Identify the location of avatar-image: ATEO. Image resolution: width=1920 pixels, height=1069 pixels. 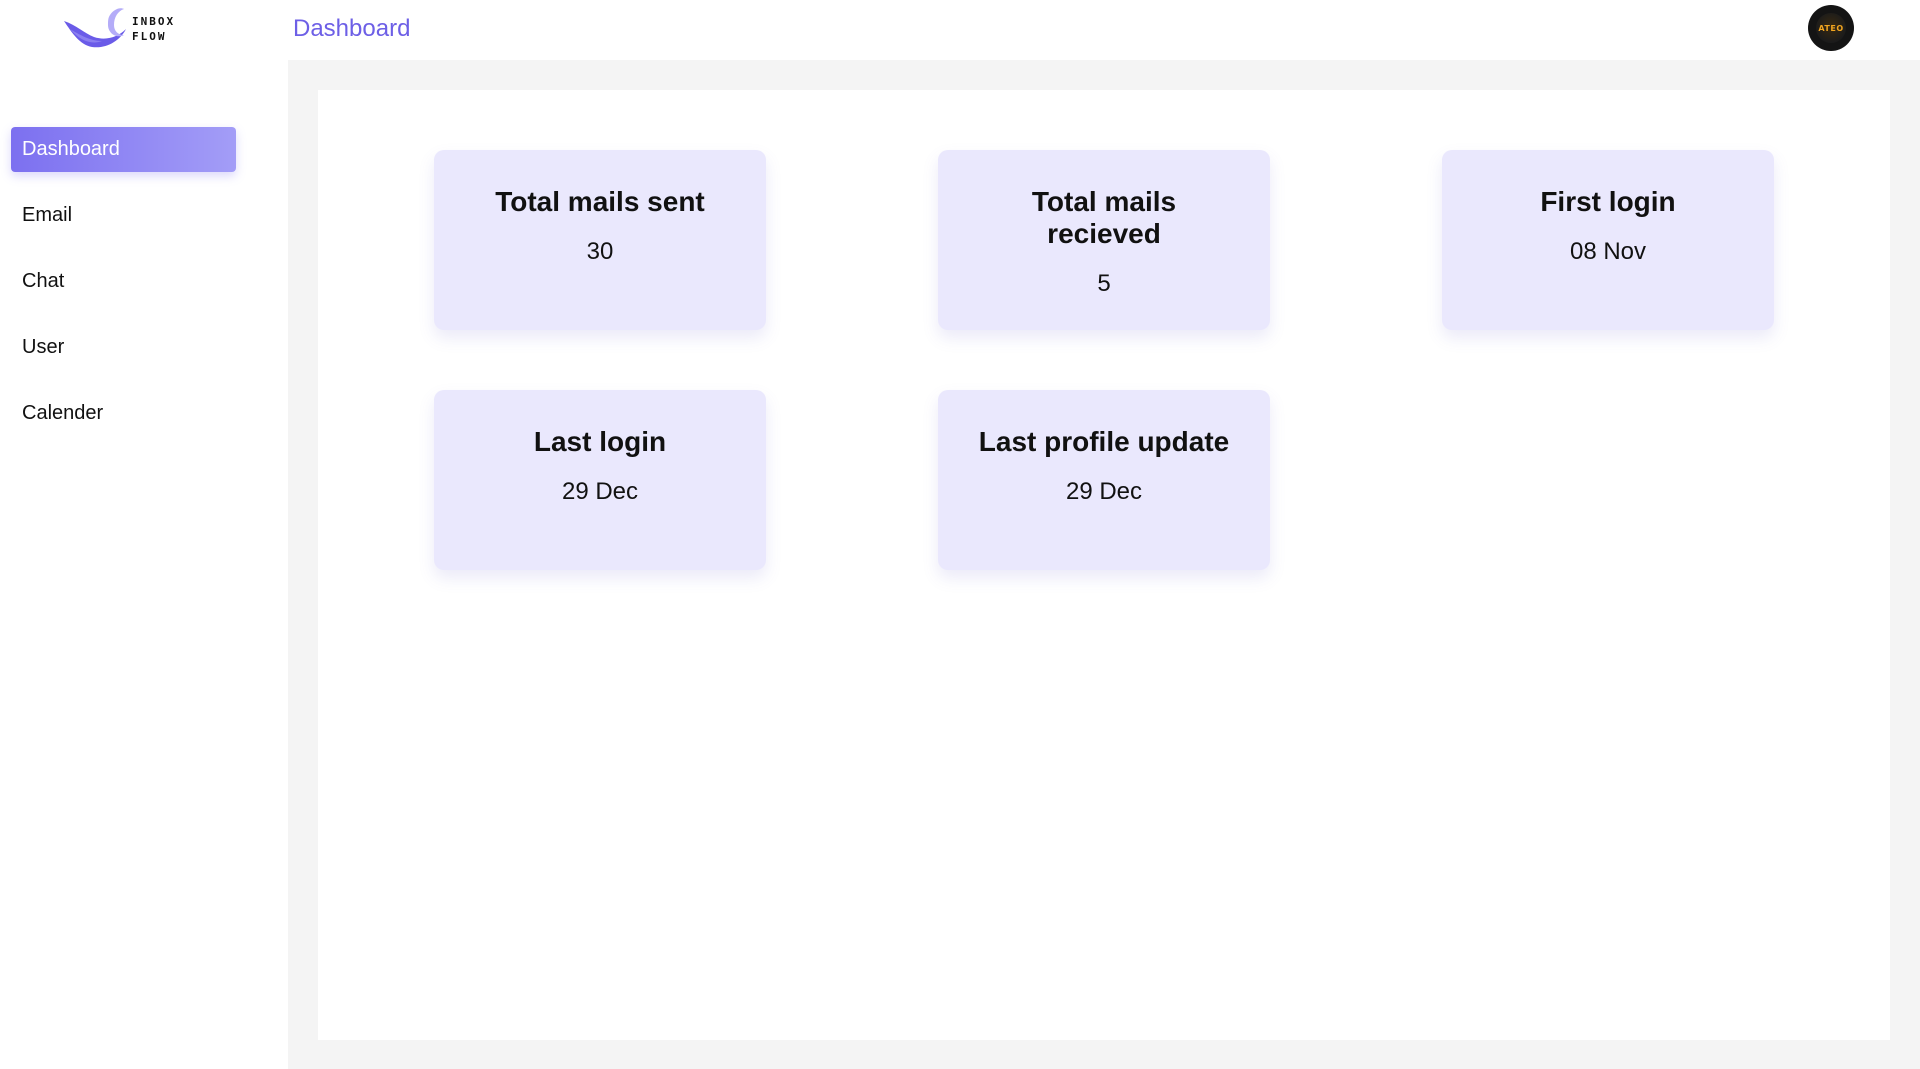
(1831, 28).